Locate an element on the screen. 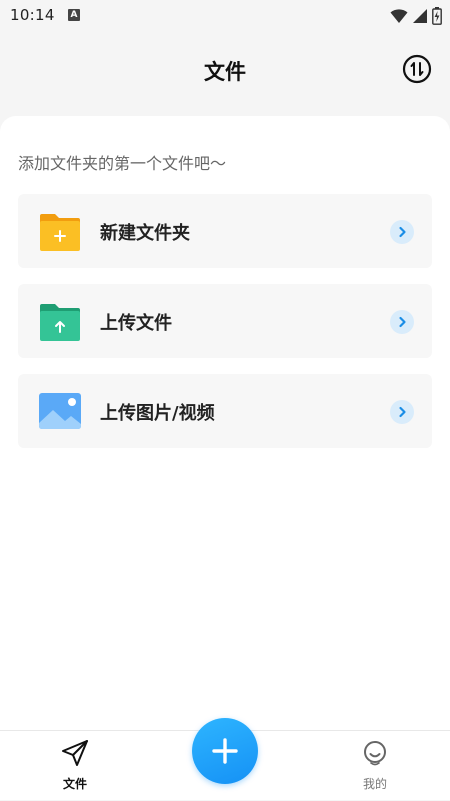 The image size is (450, 801). new-folder-icon is located at coordinates (60, 232).